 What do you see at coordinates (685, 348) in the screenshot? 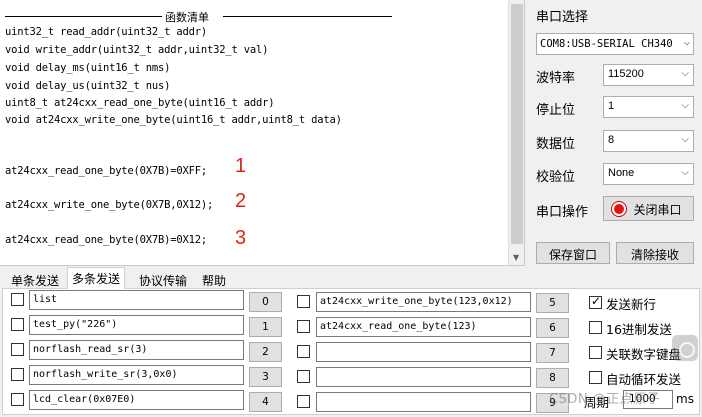
I see `watermark-logo-icon` at bounding box center [685, 348].